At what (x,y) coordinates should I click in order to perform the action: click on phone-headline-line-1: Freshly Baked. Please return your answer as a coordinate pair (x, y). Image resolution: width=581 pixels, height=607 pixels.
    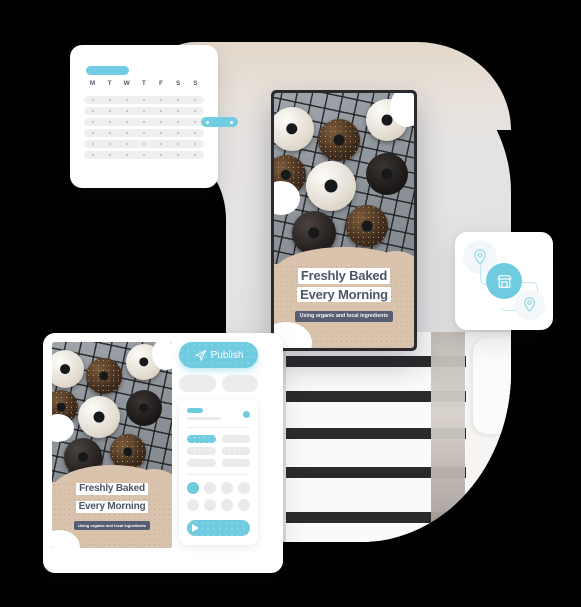
    Looking at the image, I should click on (344, 276).